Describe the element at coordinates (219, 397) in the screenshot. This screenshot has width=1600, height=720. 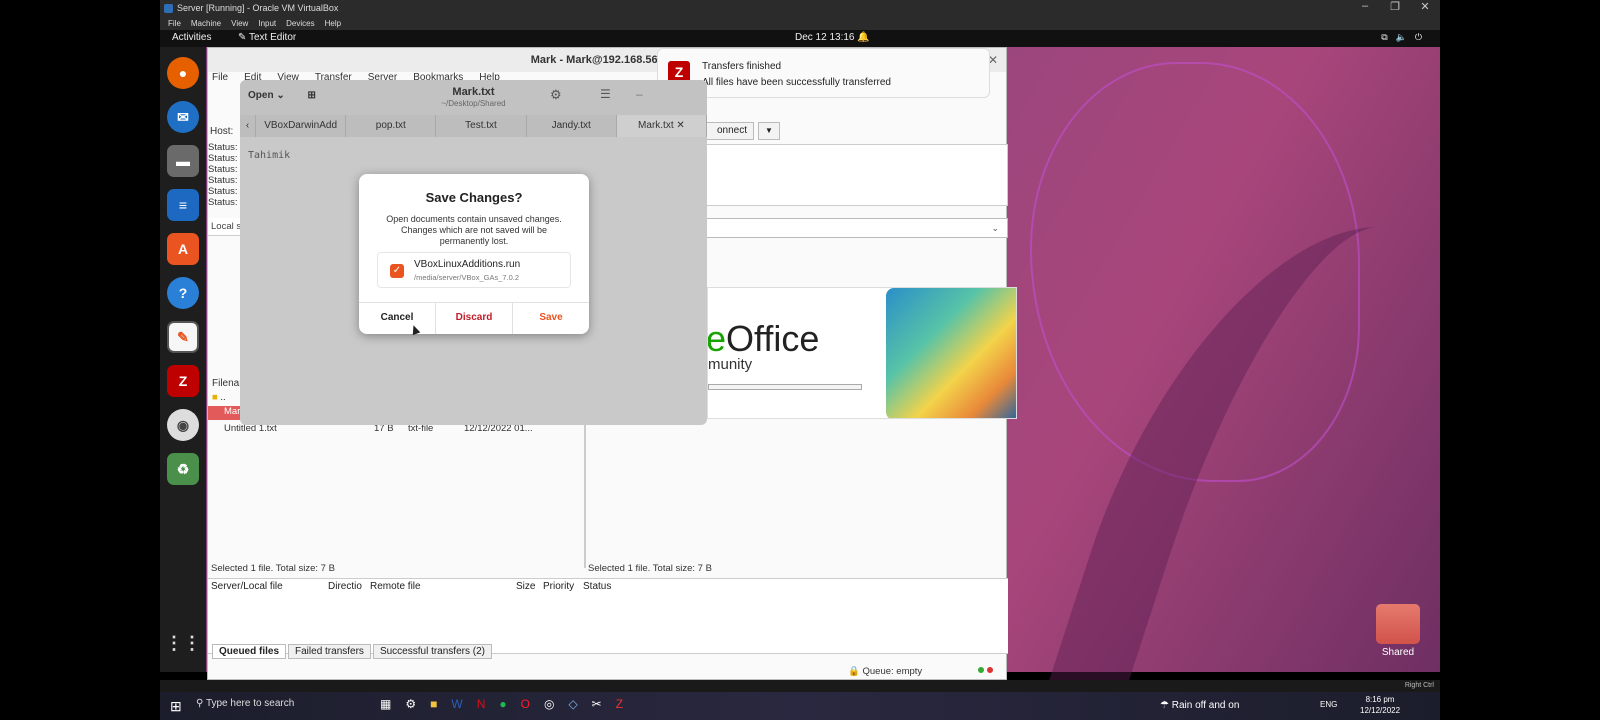
I see `table-row: ■ ..` at that location.